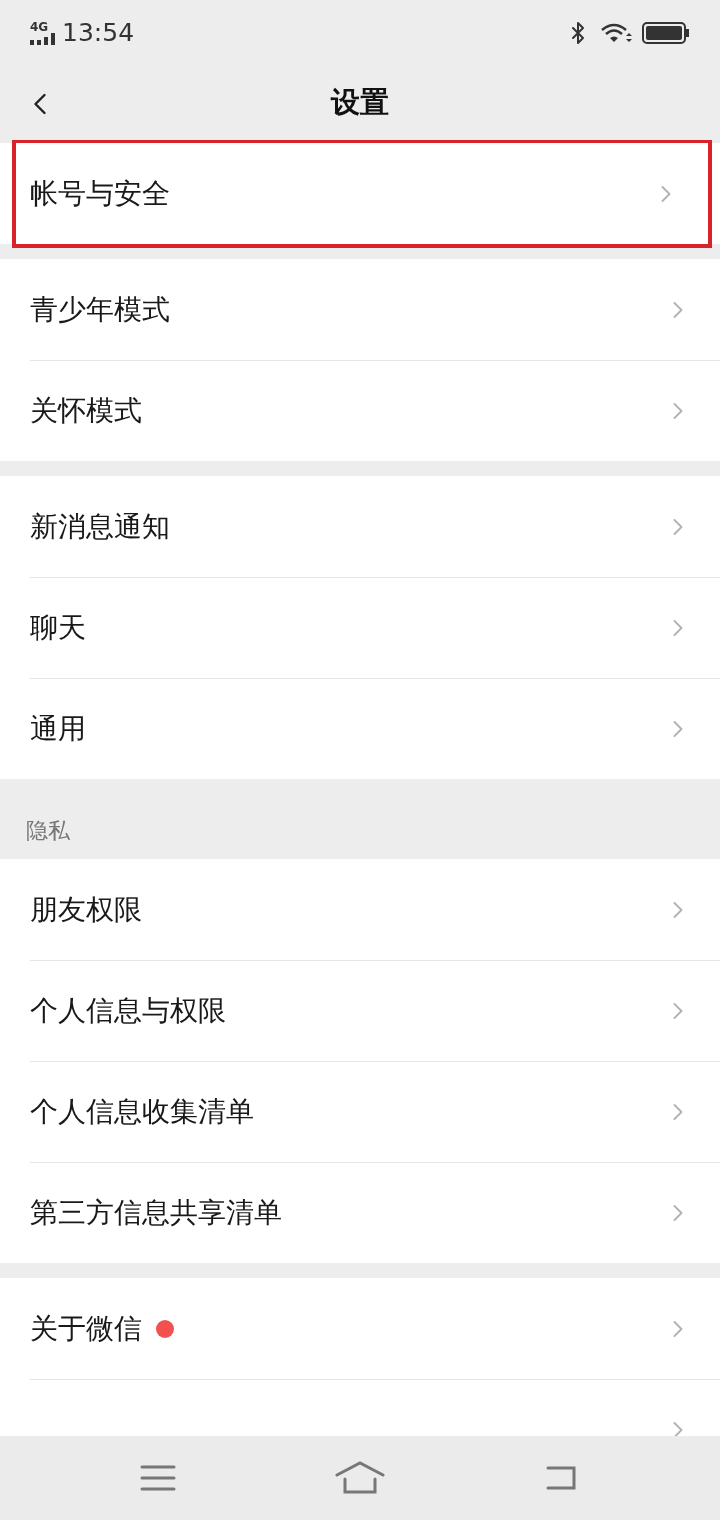 This screenshot has height=1520, width=720. What do you see at coordinates (39, 27) in the screenshot?
I see `network-label: 4G` at bounding box center [39, 27].